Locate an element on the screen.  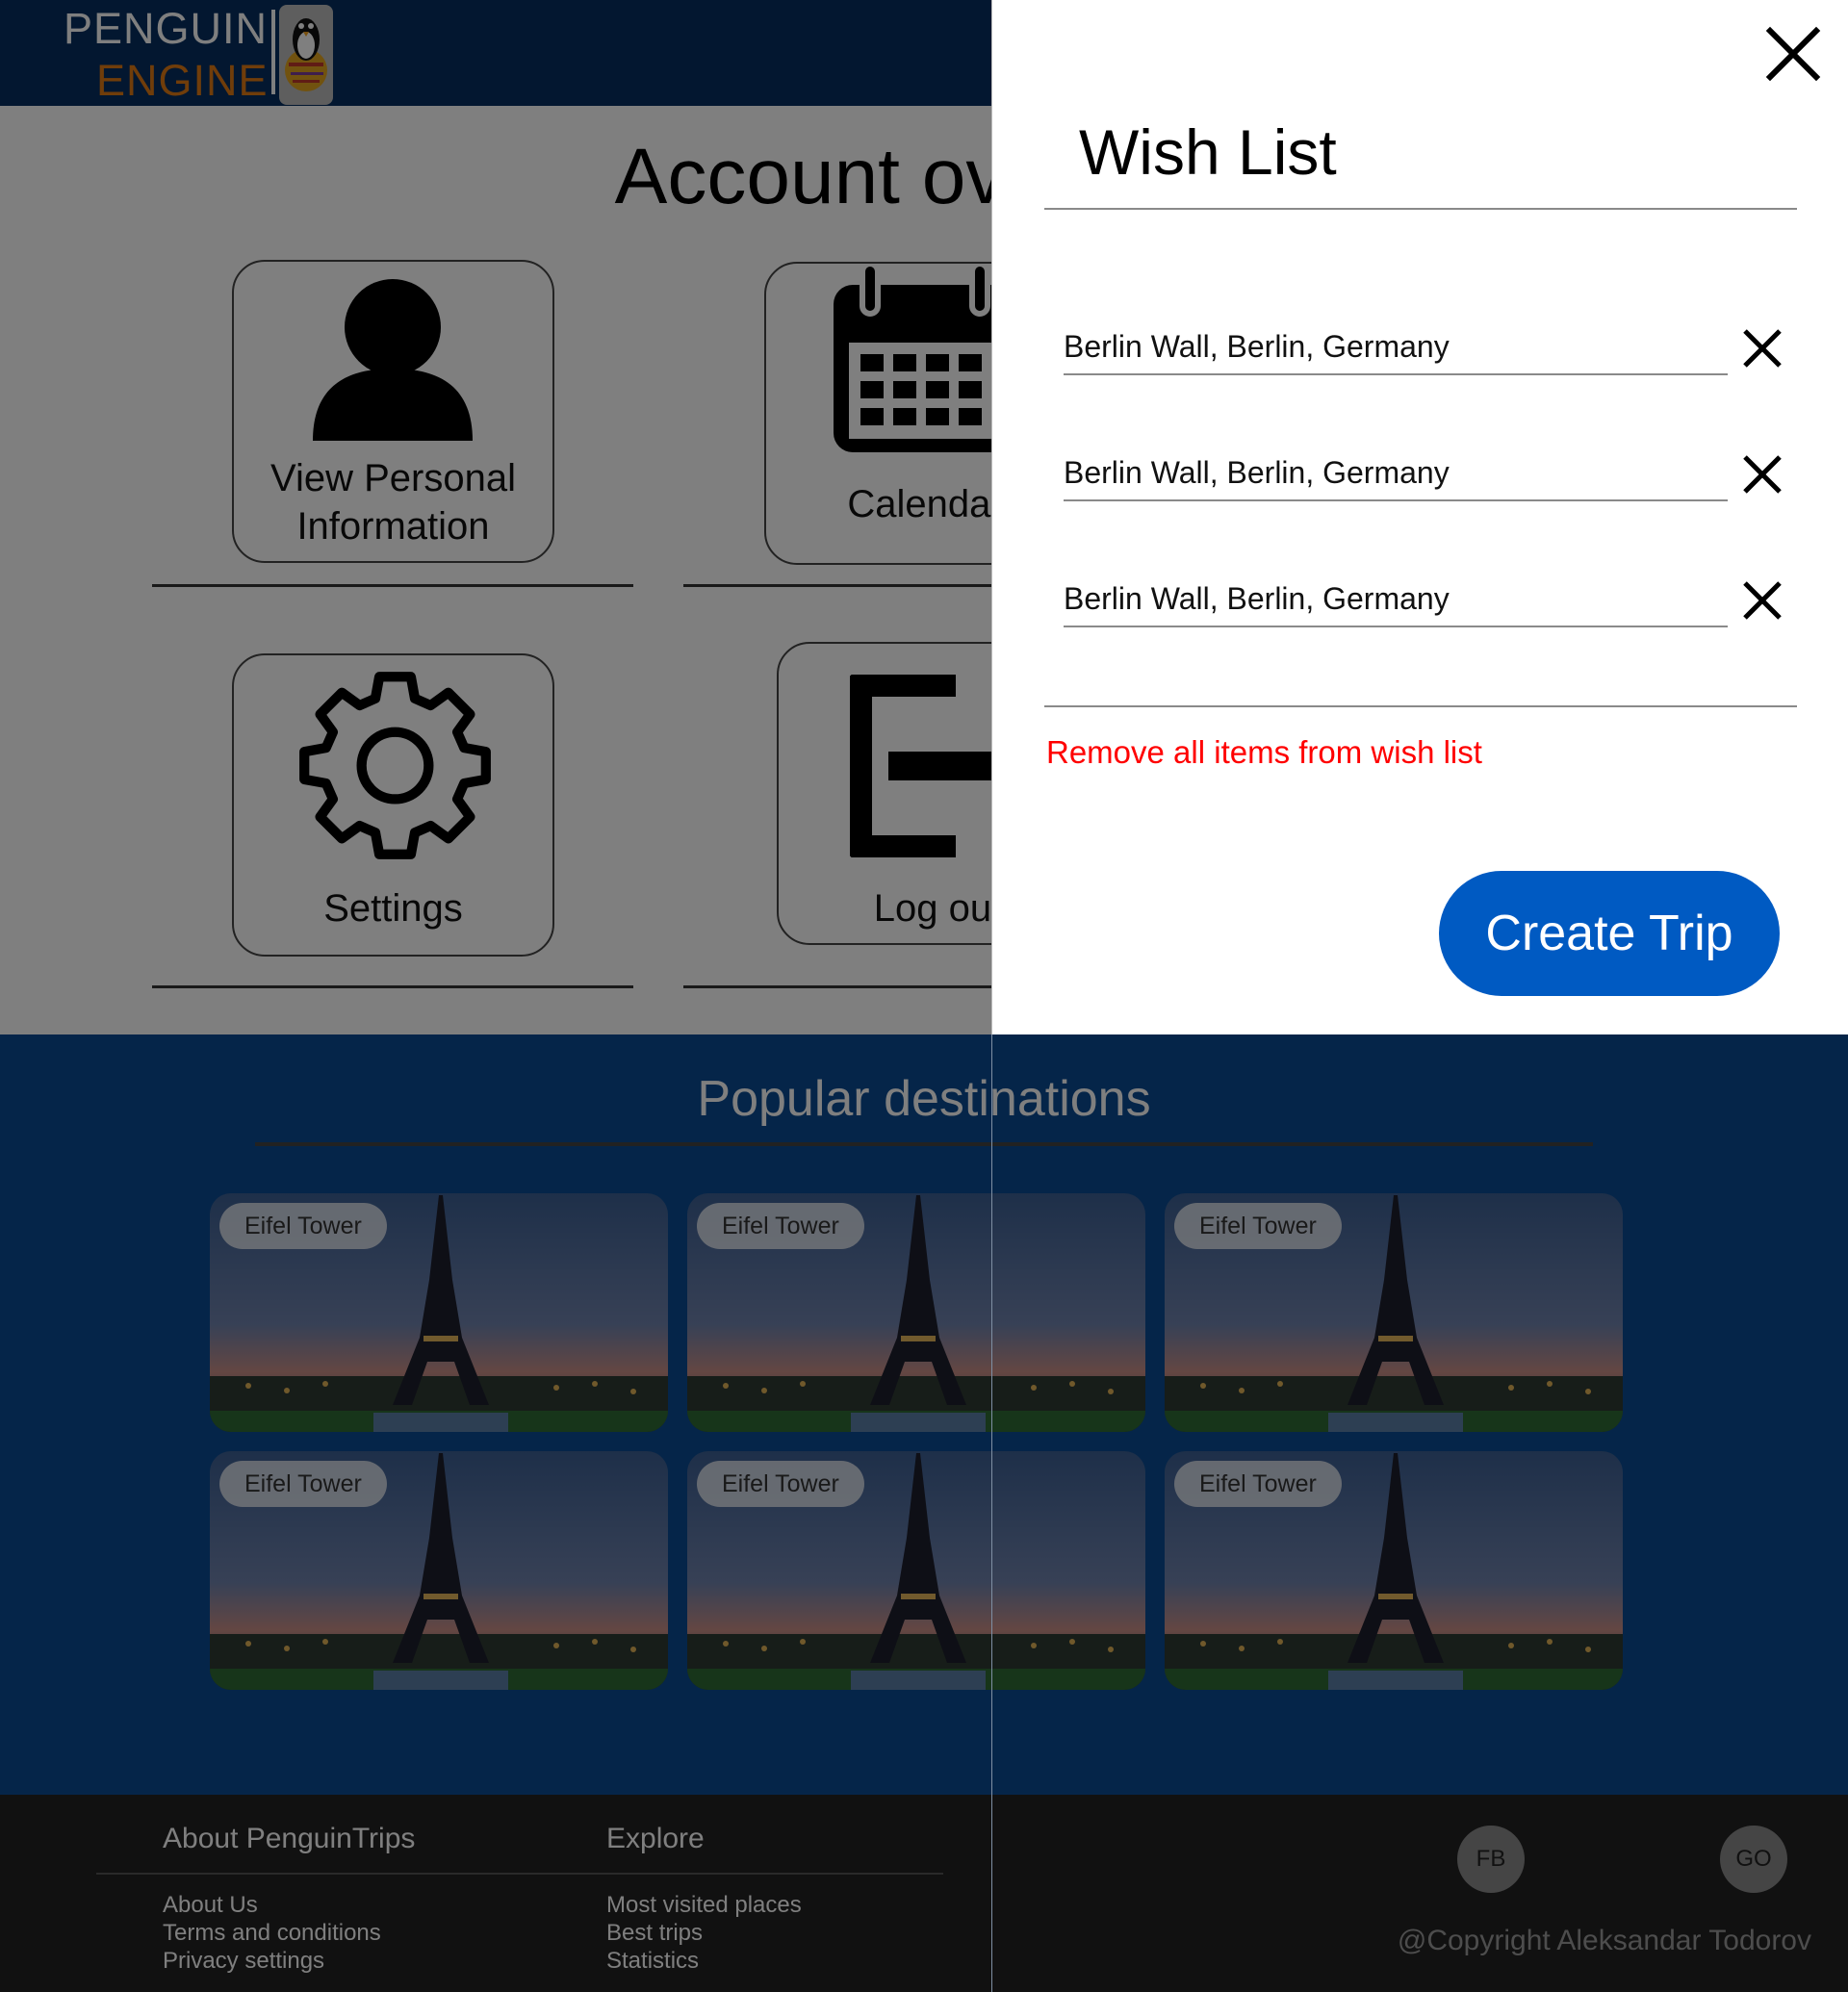
remove-all-link: Remove all items from wish list is located at coordinates (1264, 753).